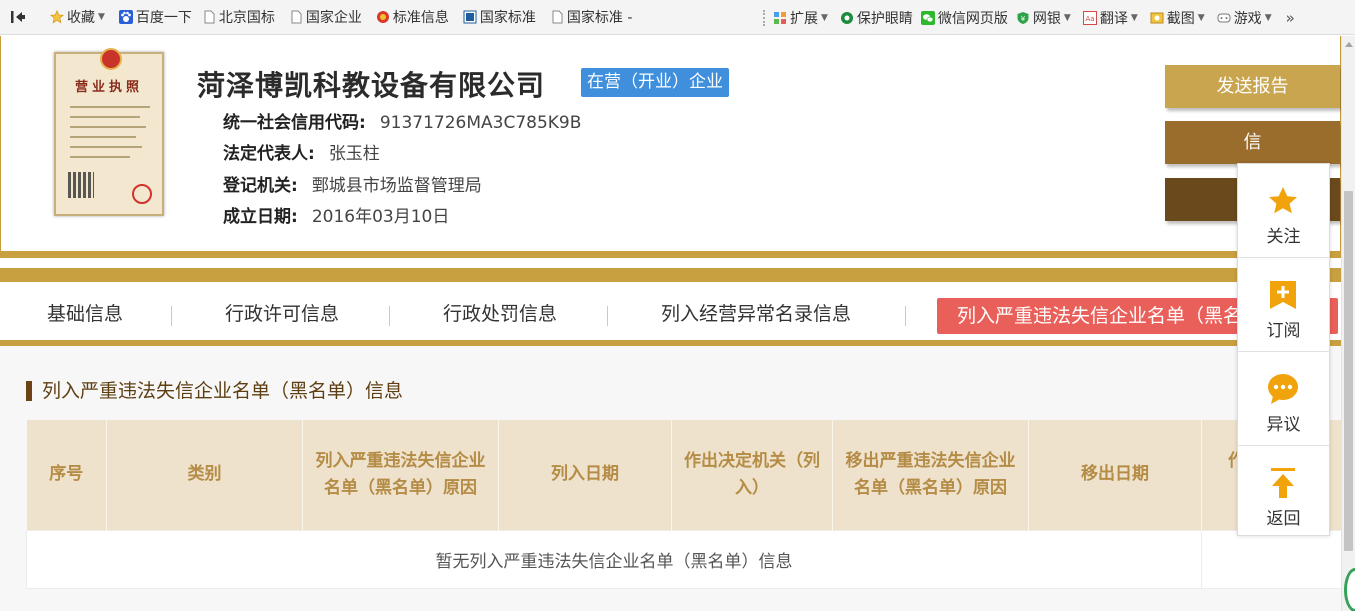 This screenshot has width=1355, height=611. I want to click on info-label: 统一社会信用代码:, so click(294, 123).